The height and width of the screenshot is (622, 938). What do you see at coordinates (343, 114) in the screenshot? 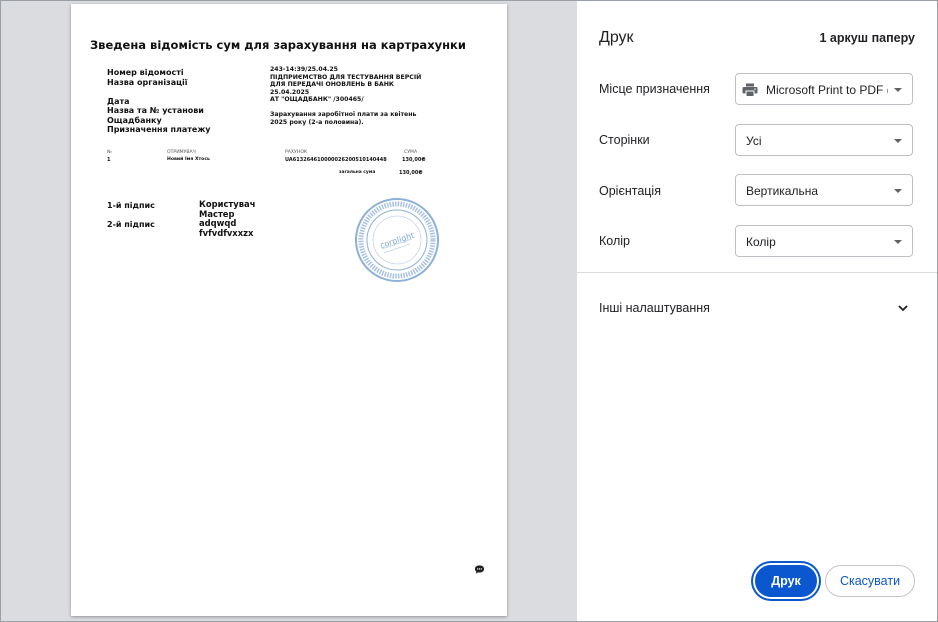
I see `value-purpose-1: Зарахування заробітної плати за квітень` at bounding box center [343, 114].